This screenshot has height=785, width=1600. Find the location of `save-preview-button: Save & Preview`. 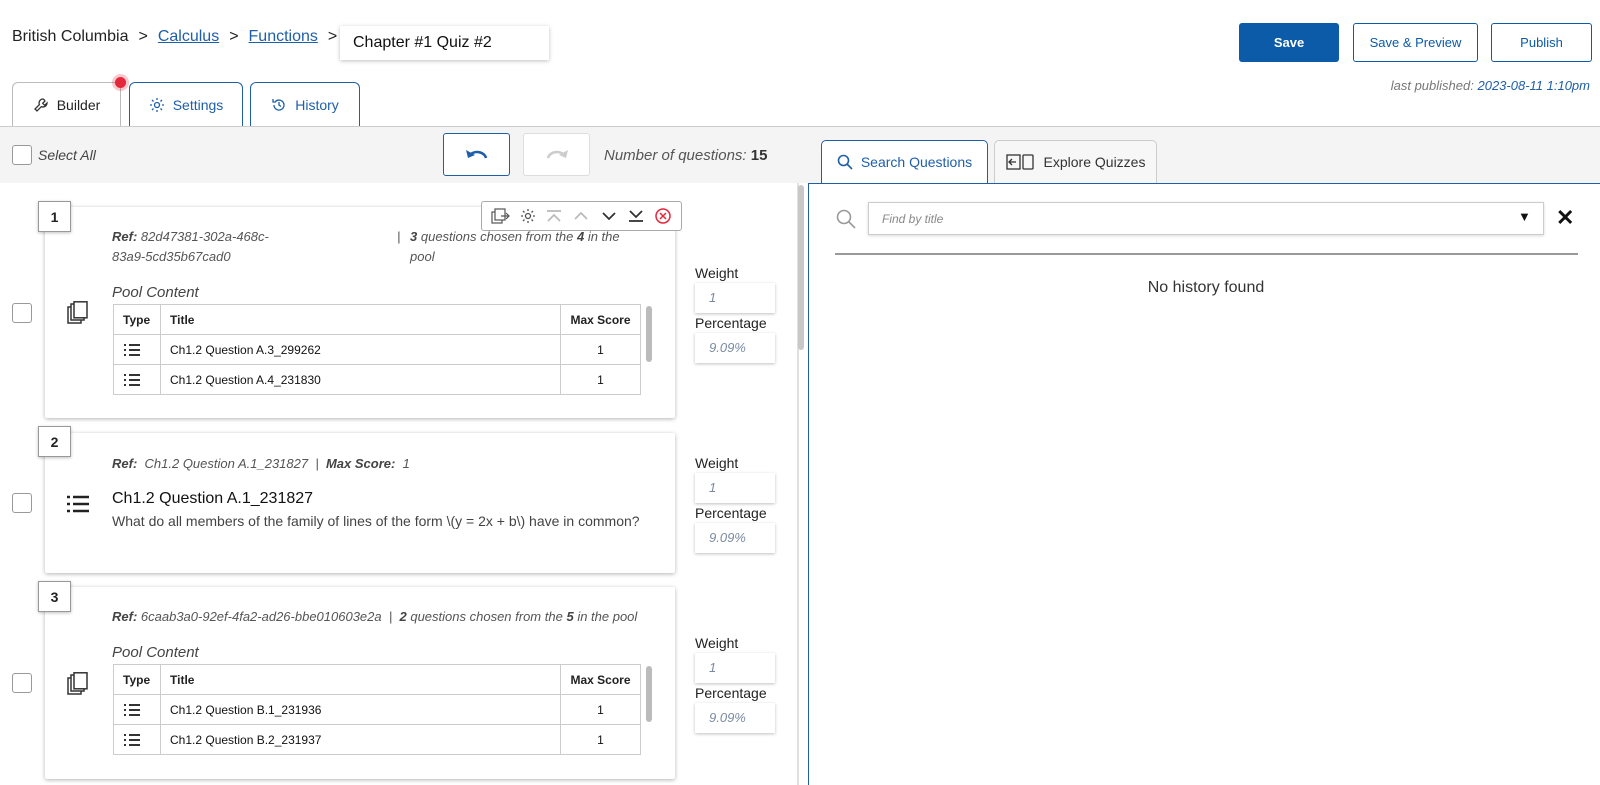

save-preview-button: Save & Preview is located at coordinates (1415, 42).